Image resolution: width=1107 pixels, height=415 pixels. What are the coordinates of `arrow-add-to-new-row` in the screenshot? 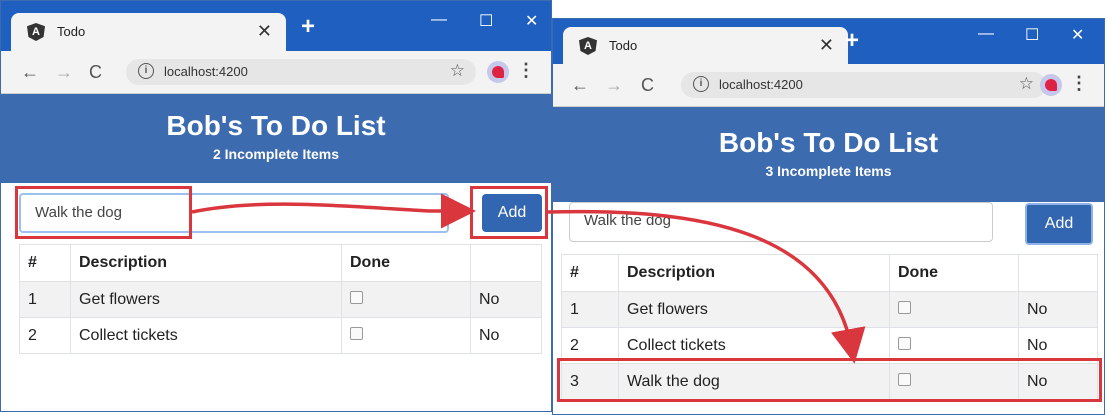 It's located at (706, 286).